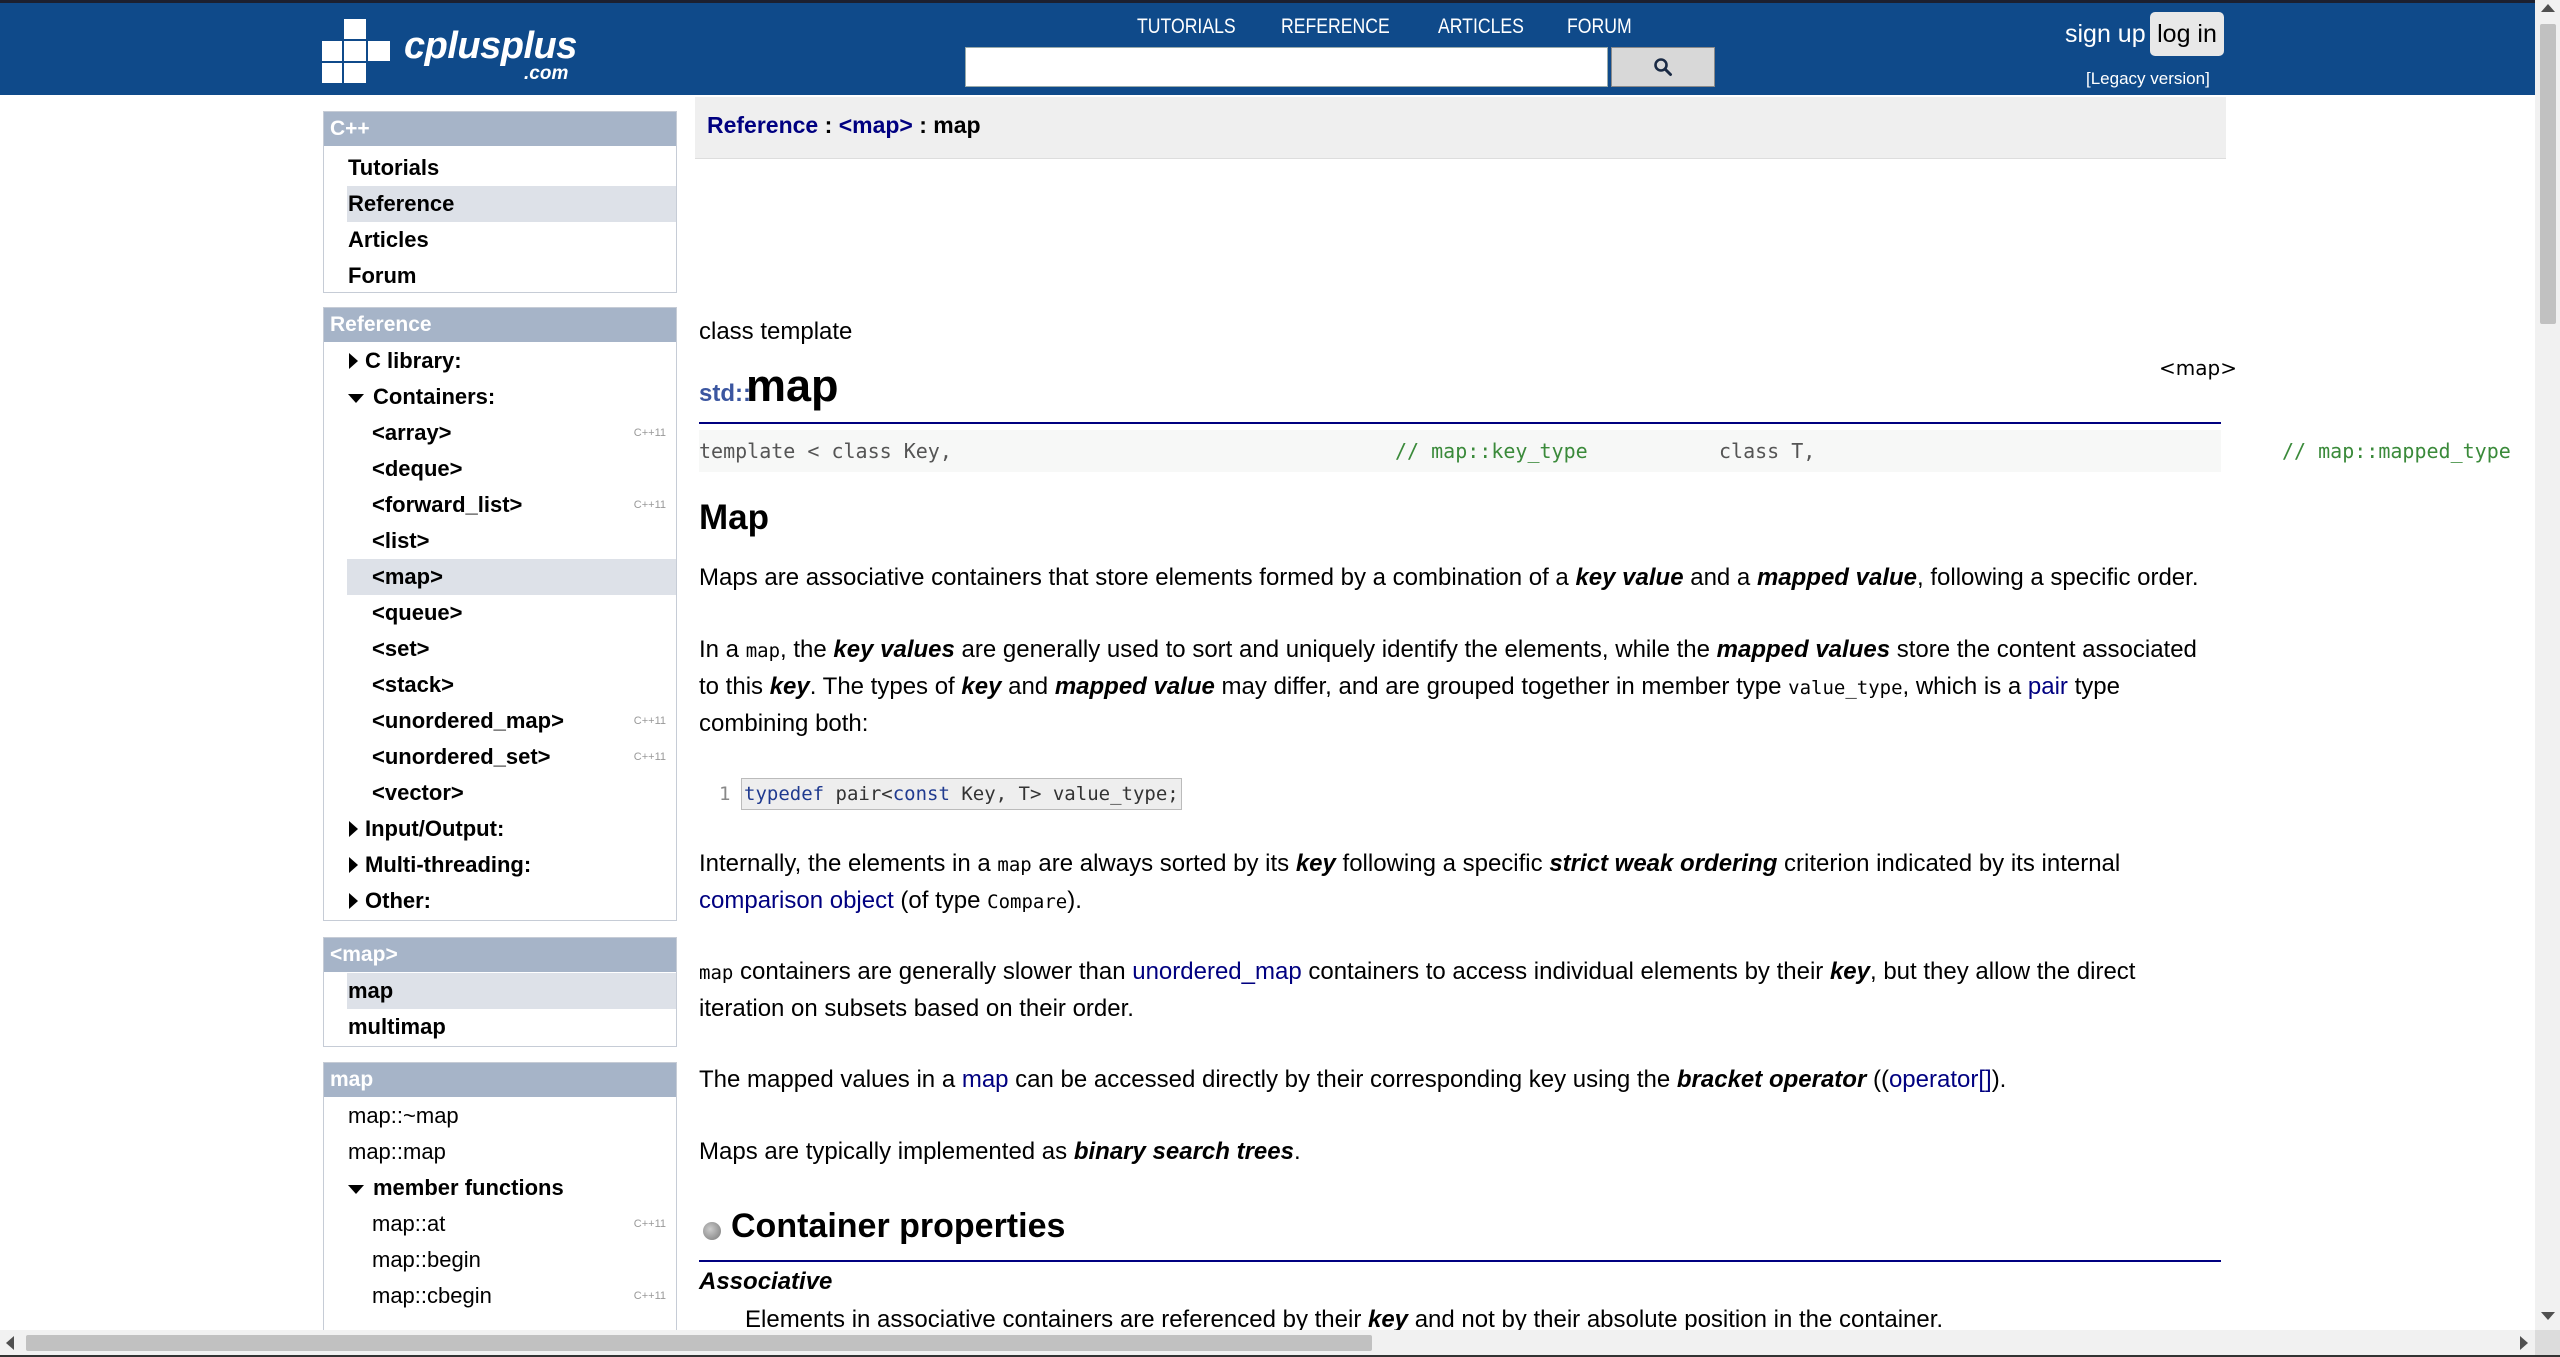 This screenshot has height=1357, width=2560. Describe the element at coordinates (418, 792) in the screenshot. I see `sidebar-item-label: <vector>` at that location.